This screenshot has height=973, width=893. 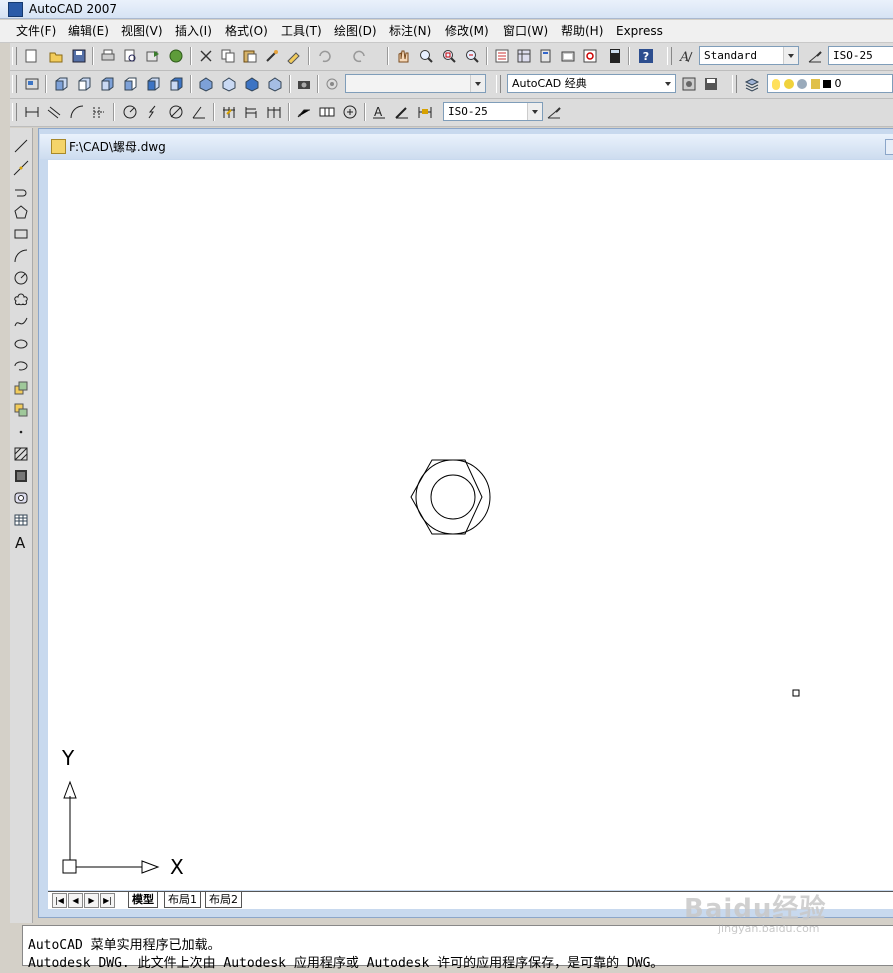 I want to click on dim-style-select-2: ISO-25, so click(x=493, y=111).